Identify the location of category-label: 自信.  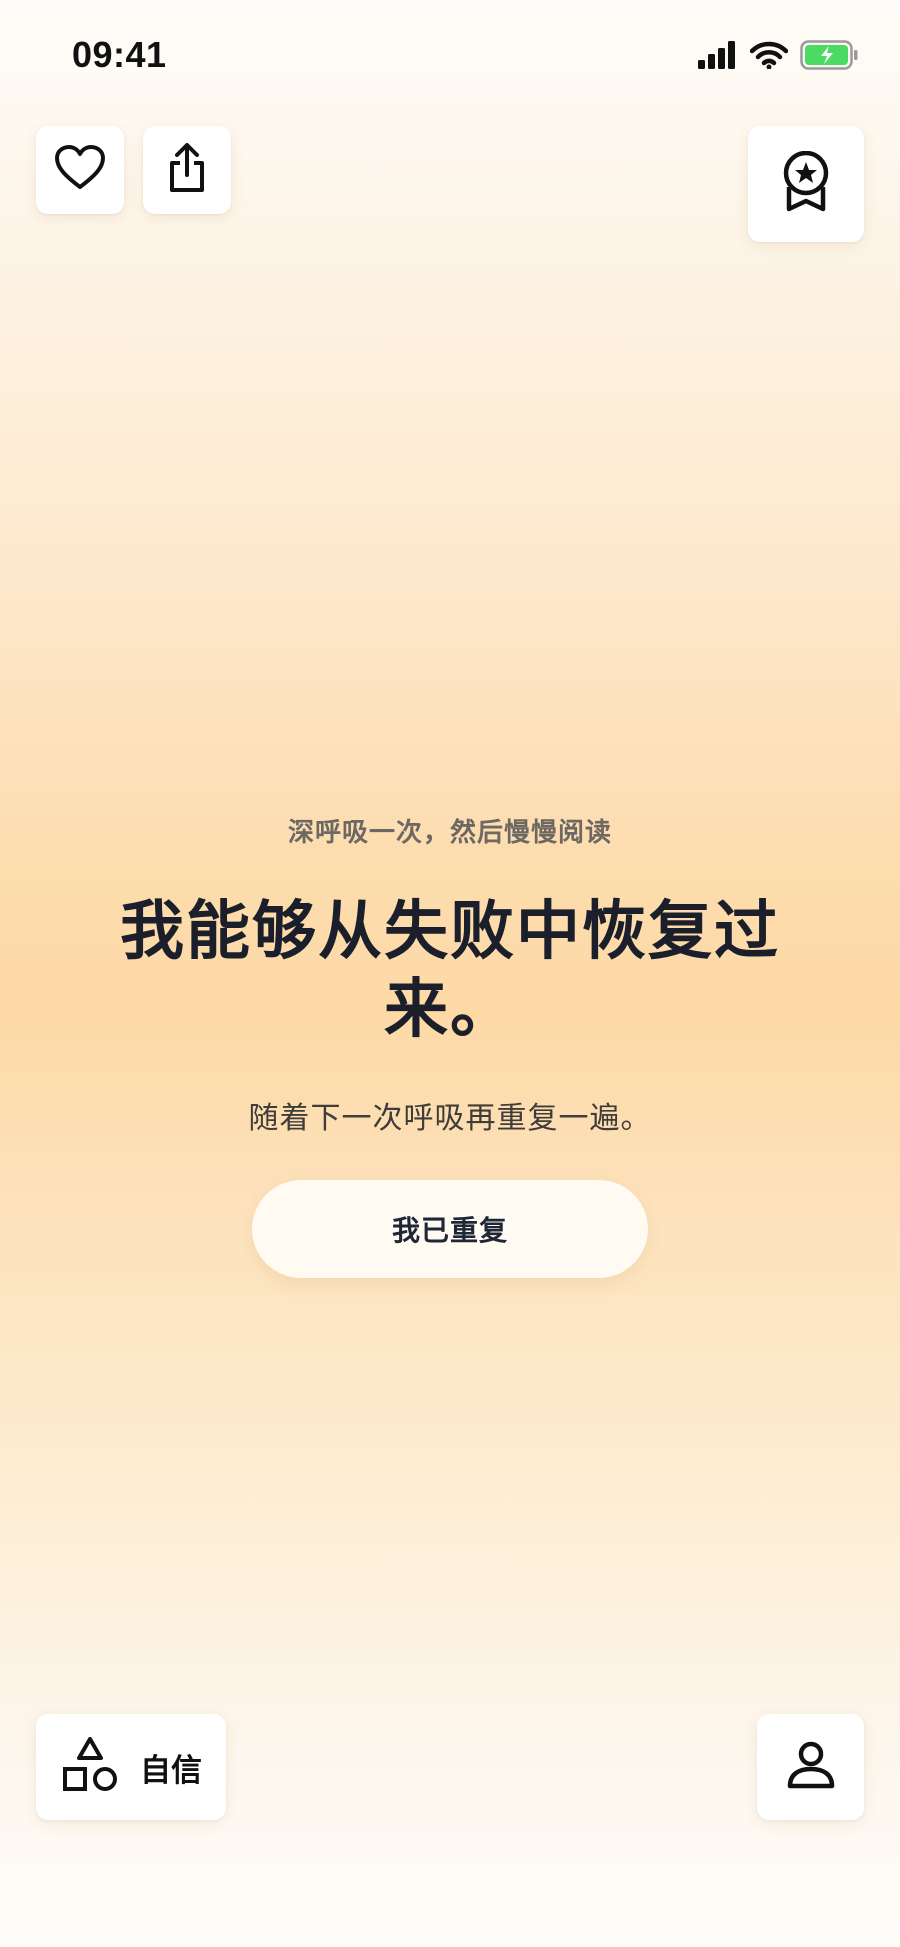
(171, 1770).